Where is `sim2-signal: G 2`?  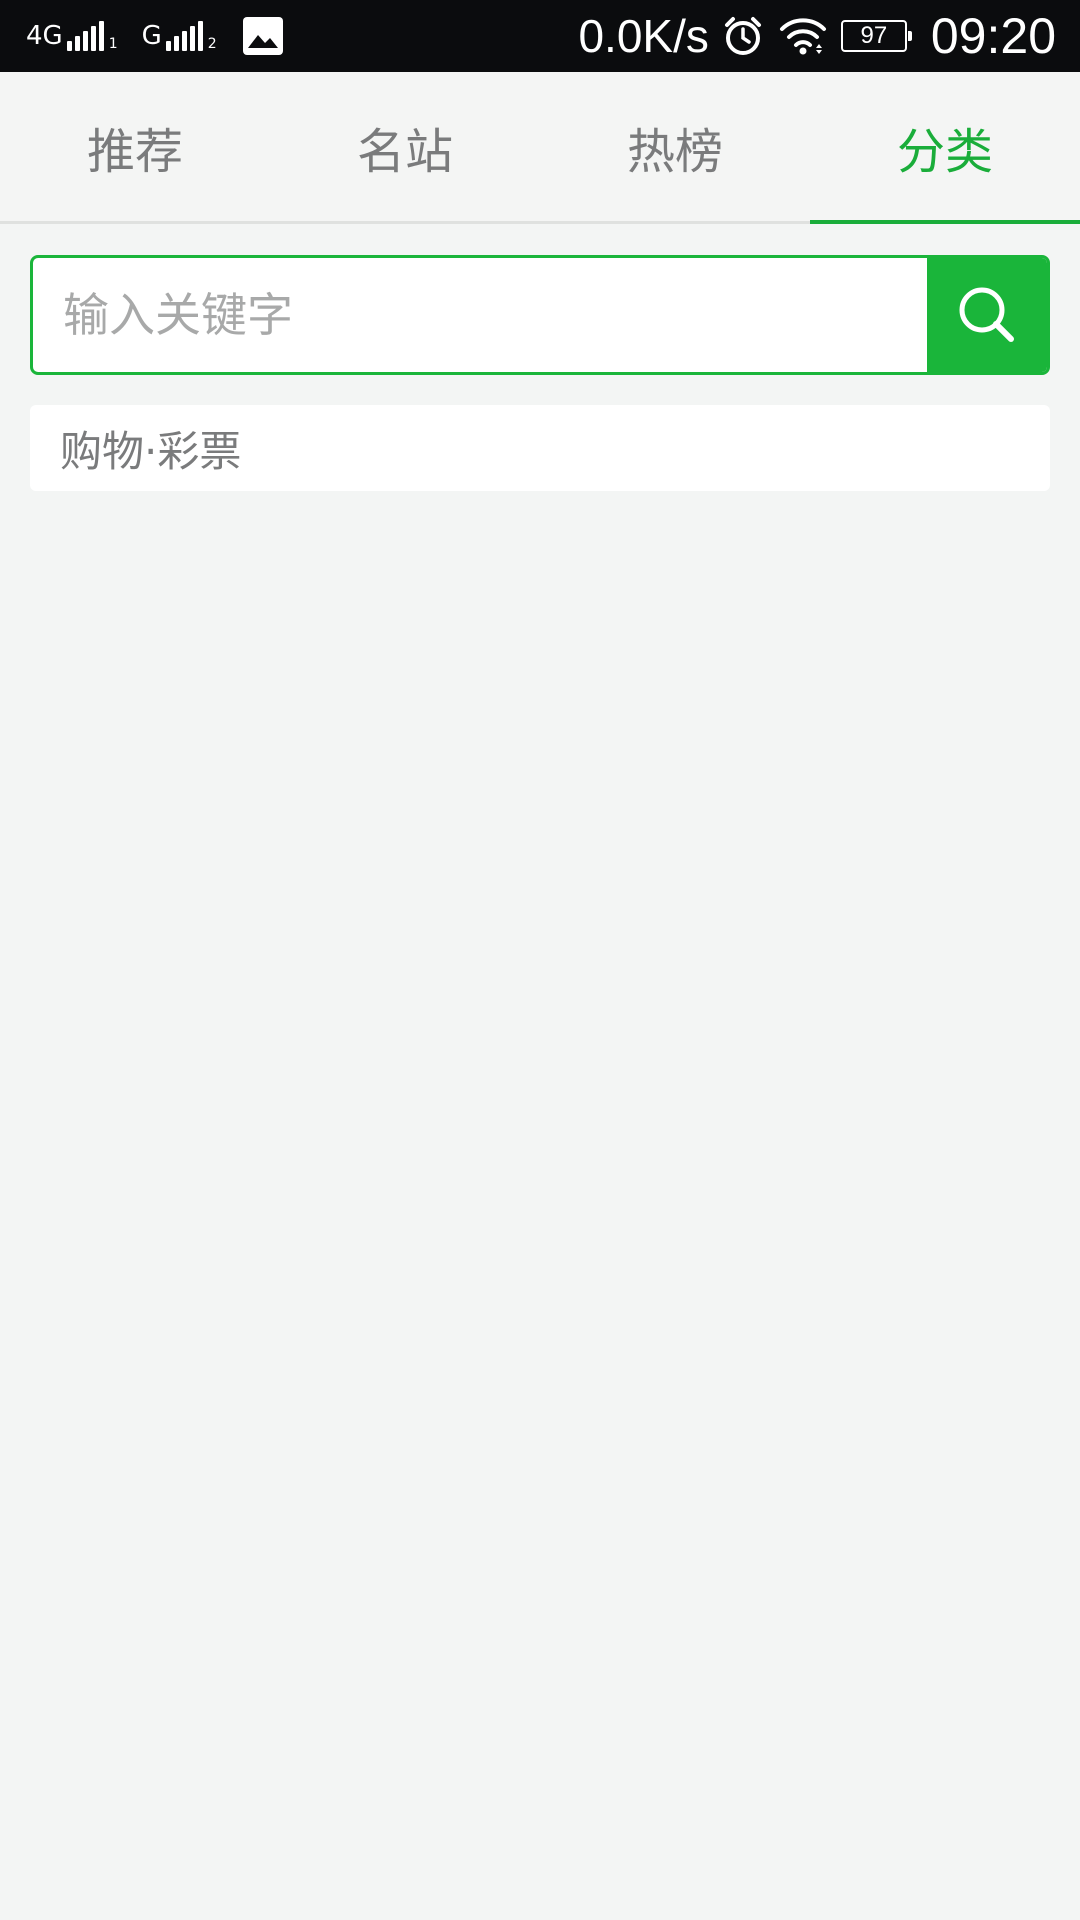 sim2-signal: G 2 is located at coordinates (179, 36).